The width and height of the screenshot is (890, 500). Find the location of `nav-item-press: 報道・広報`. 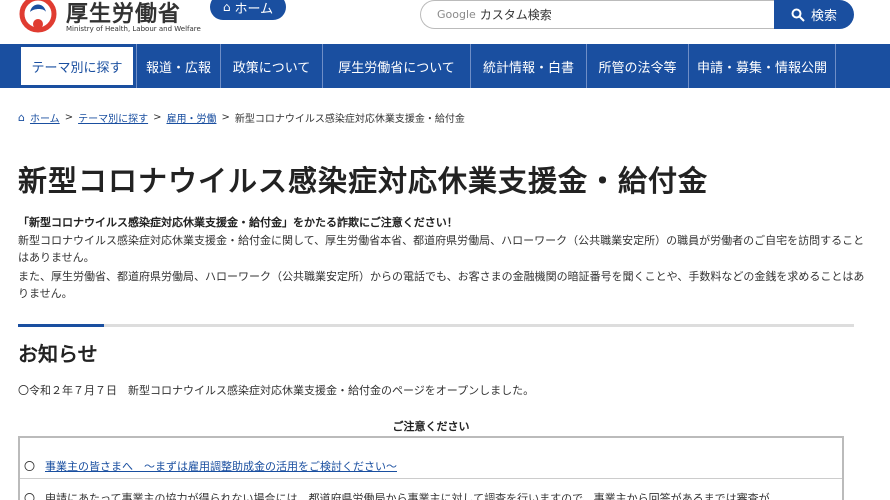

nav-item-press: 報道・広報 is located at coordinates (178, 66).